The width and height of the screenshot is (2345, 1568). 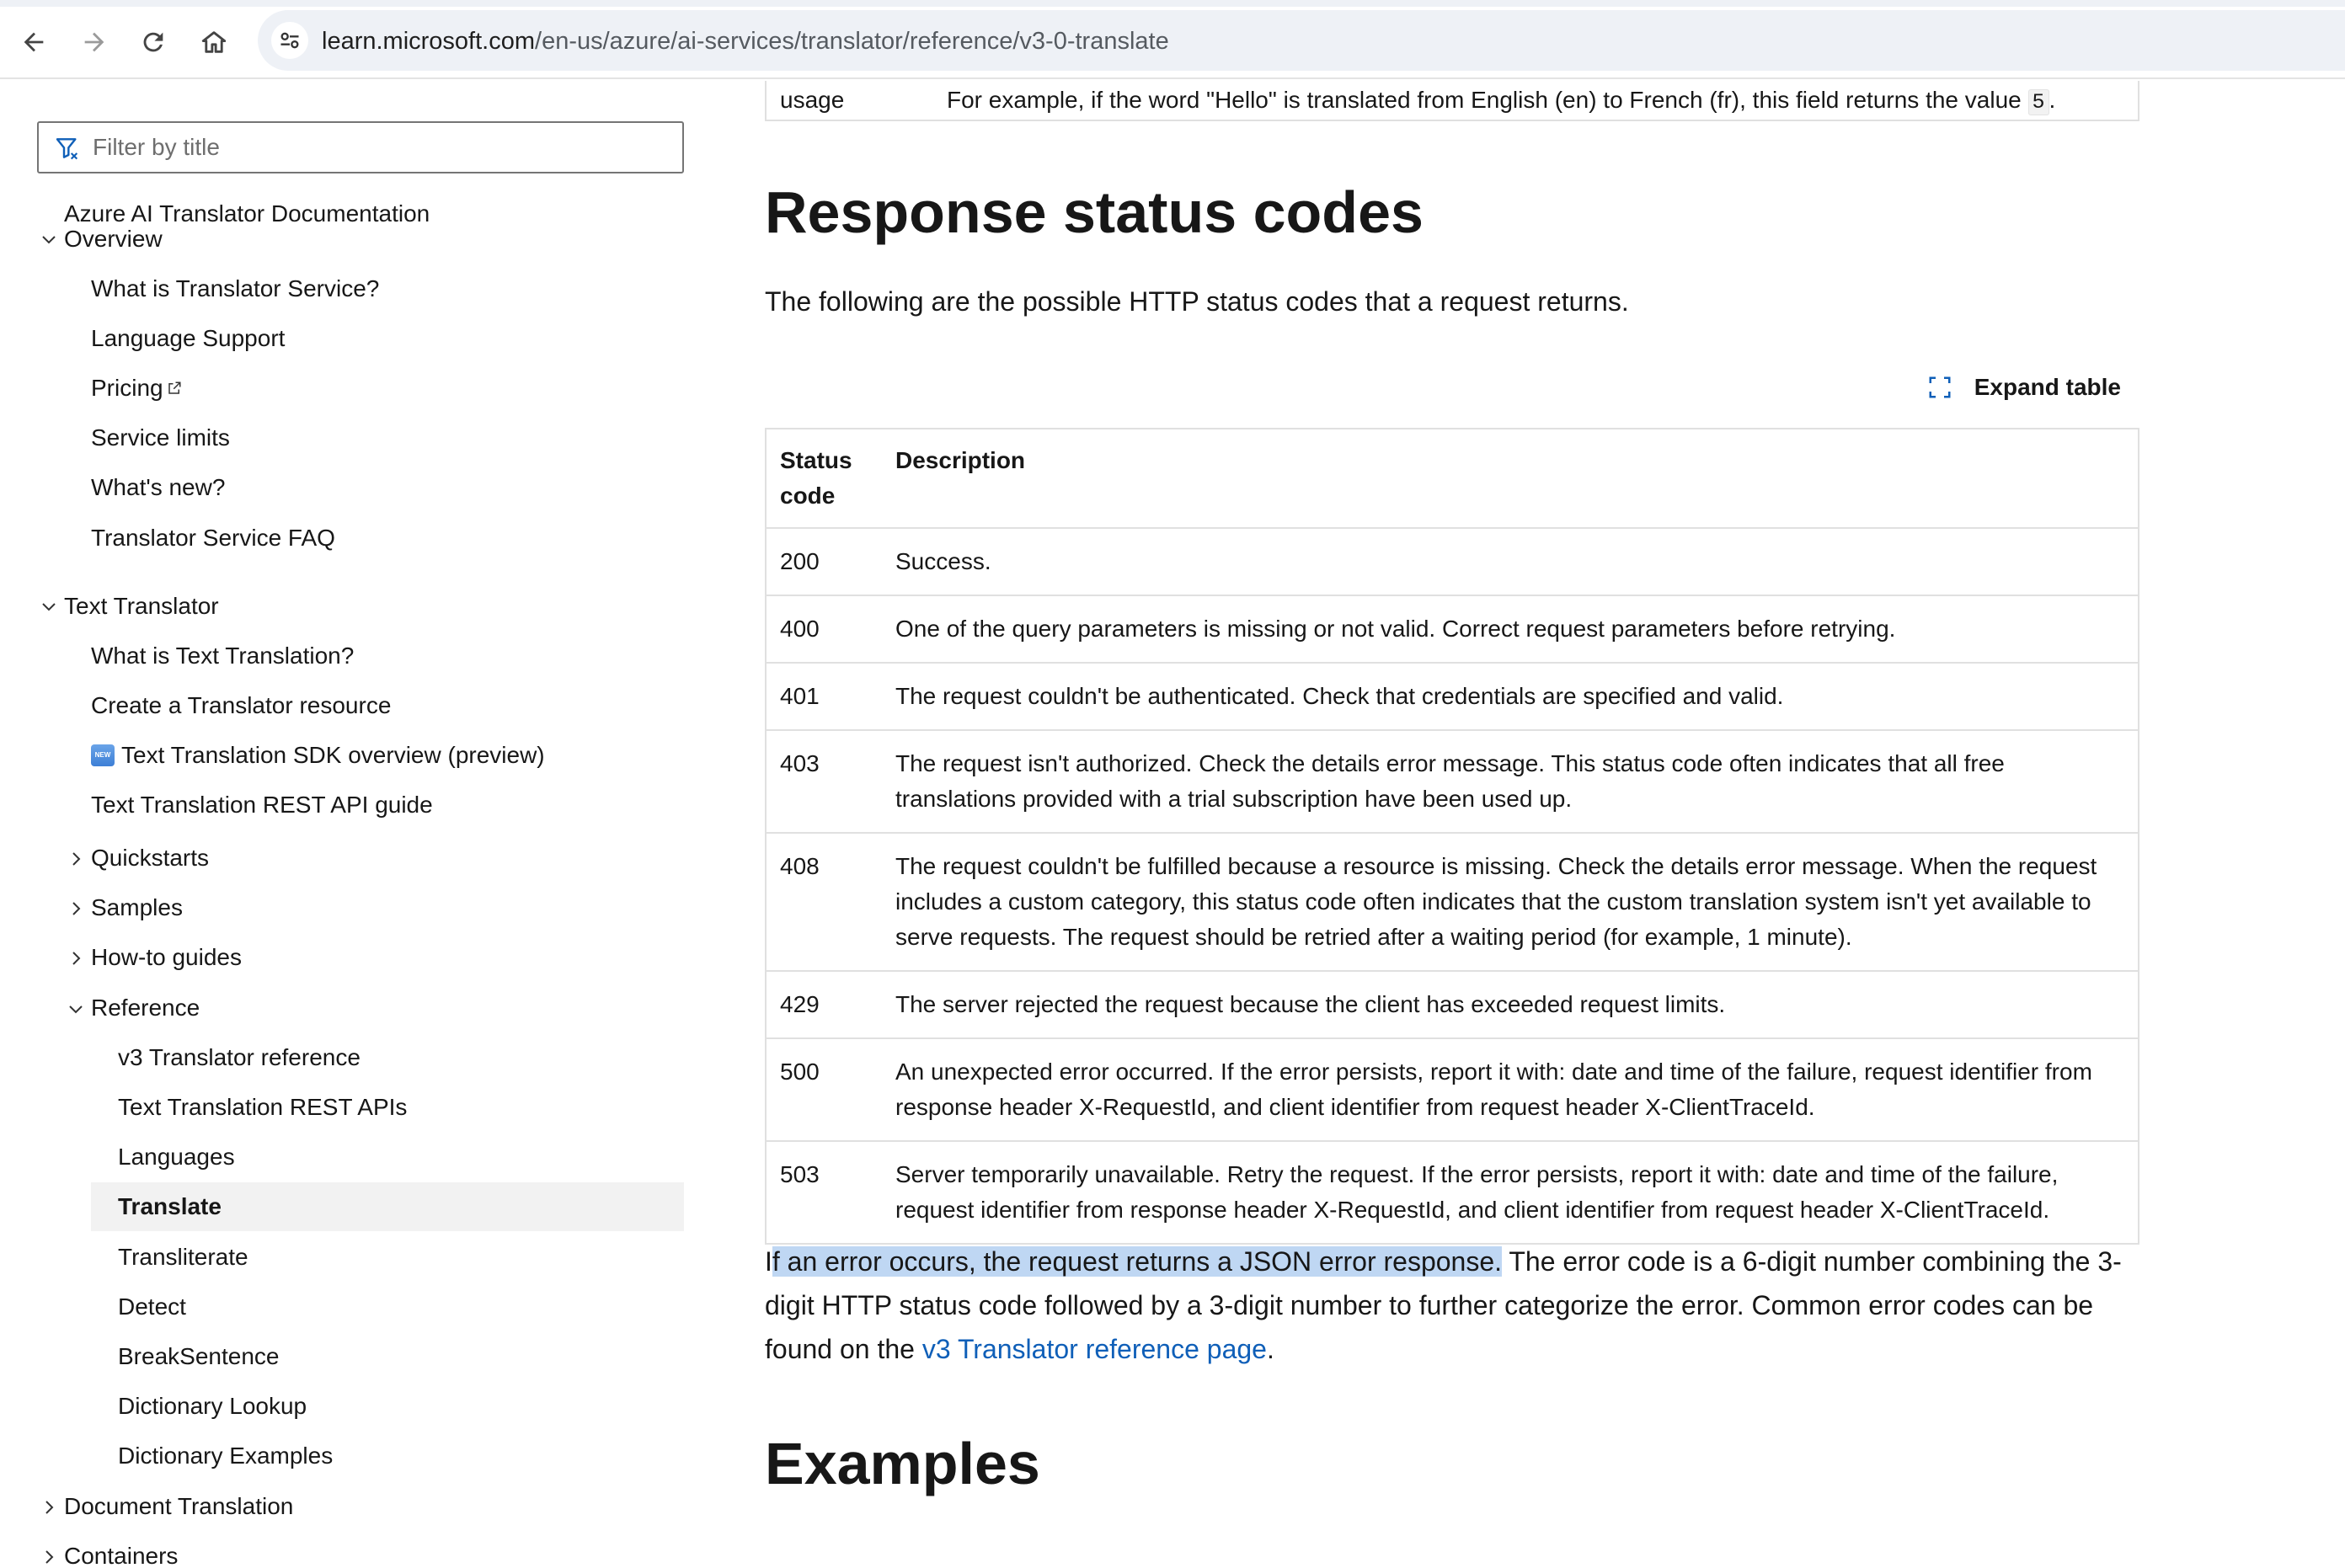 I want to click on new-badge-icon: NEW, so click(x=103, y=755).